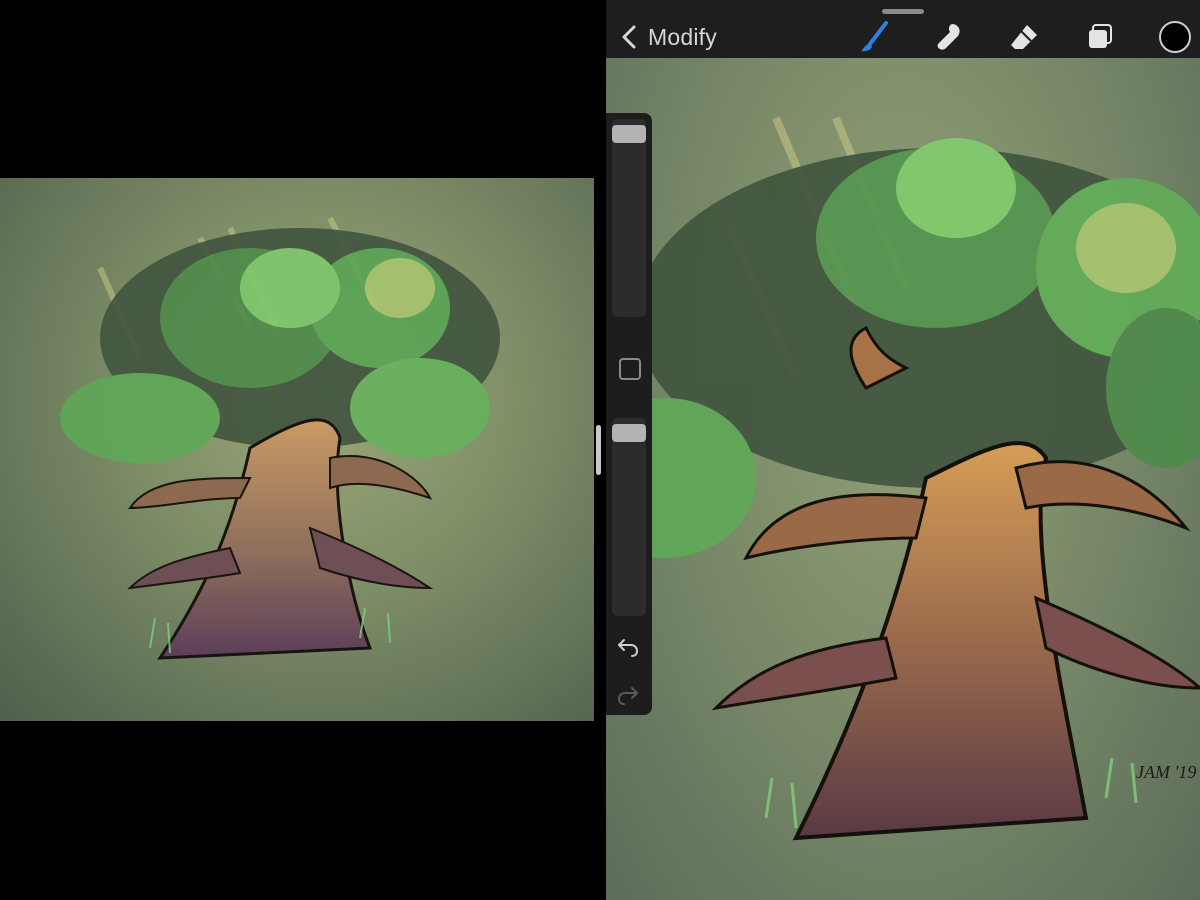  What do you see at coordinates (629, 517) in the screenshot?
I see `opacity-slider` at bounding box center [629, 517].